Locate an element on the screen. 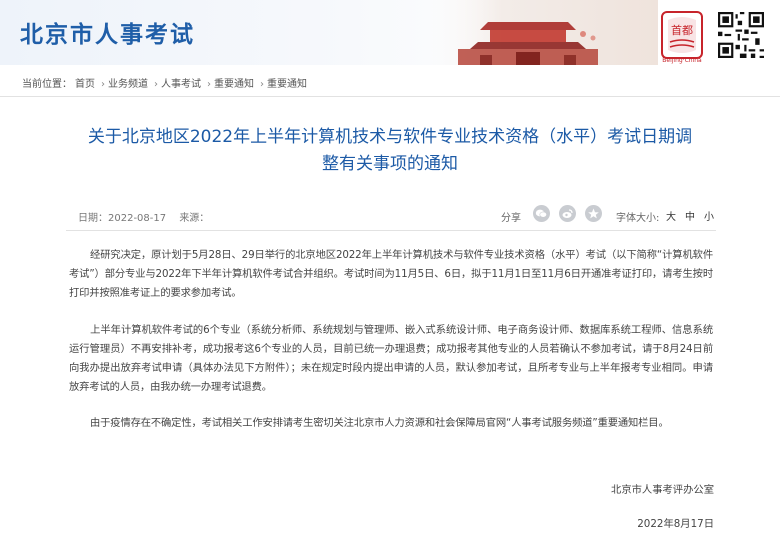 This screenshot has width=780, height=553. font-size-label: 字体大小: is located at coordinates (638, 218).